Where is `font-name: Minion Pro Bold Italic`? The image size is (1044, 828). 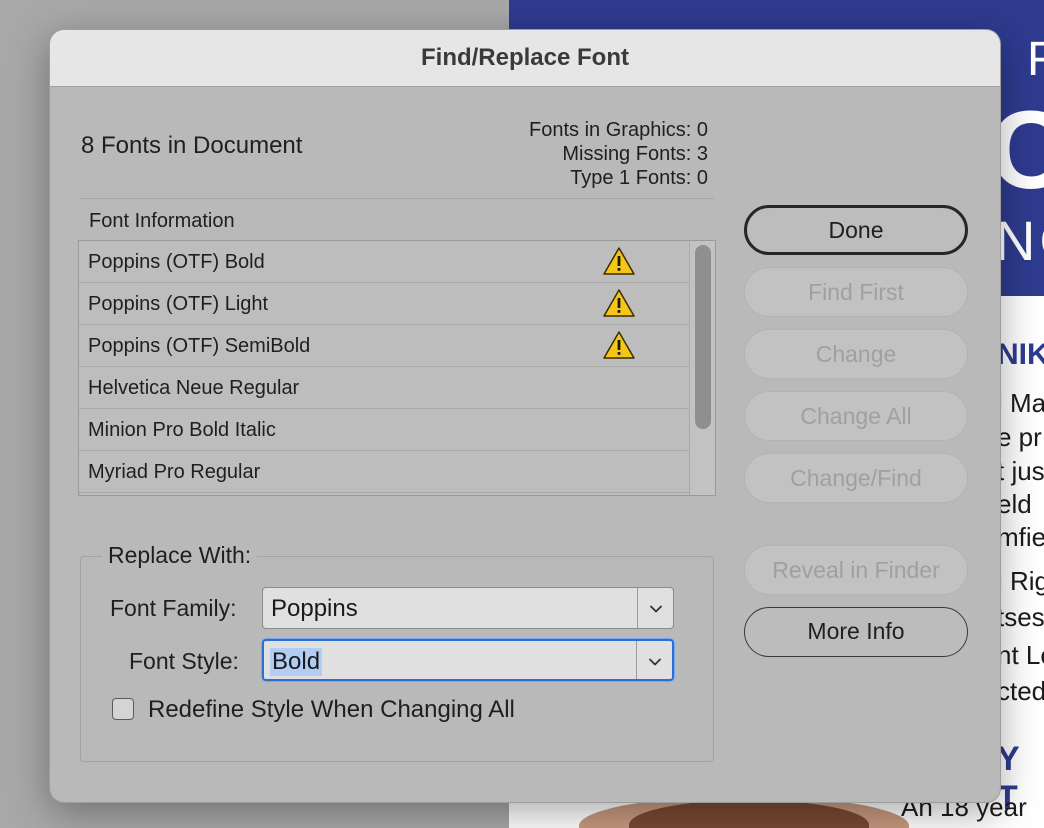
font-name: Minion Pro Bold Italic is located at coordinates (182, 430).